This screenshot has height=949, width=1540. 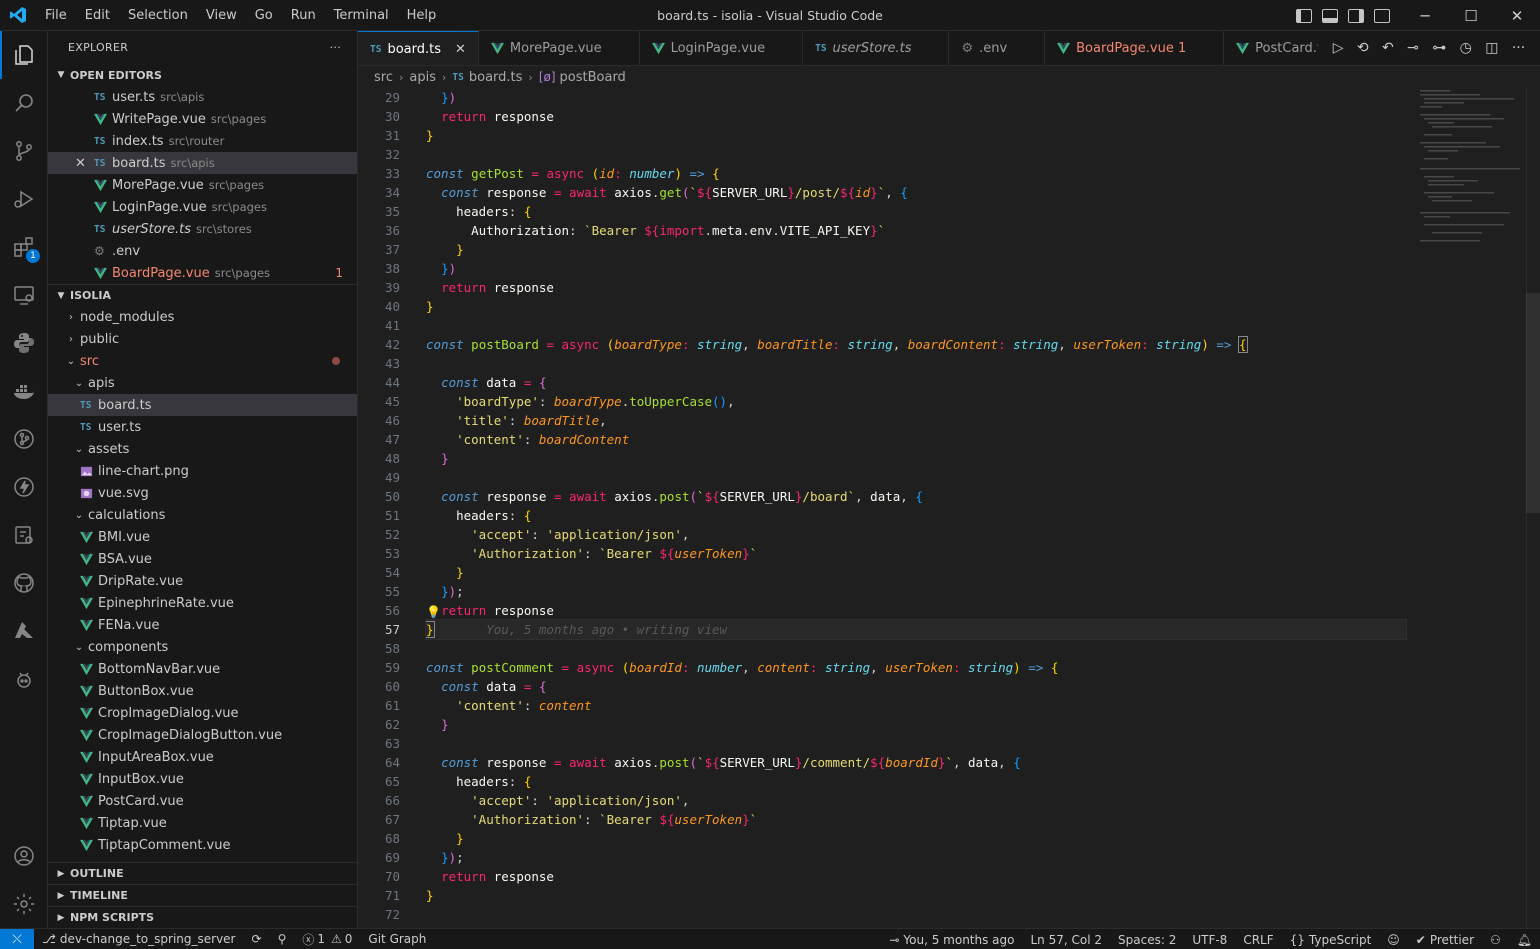 What do you see at coordinates (422, 77) in the screenshot?
I see `breadcrumb-item: apis` at bounding box center [422, 77].